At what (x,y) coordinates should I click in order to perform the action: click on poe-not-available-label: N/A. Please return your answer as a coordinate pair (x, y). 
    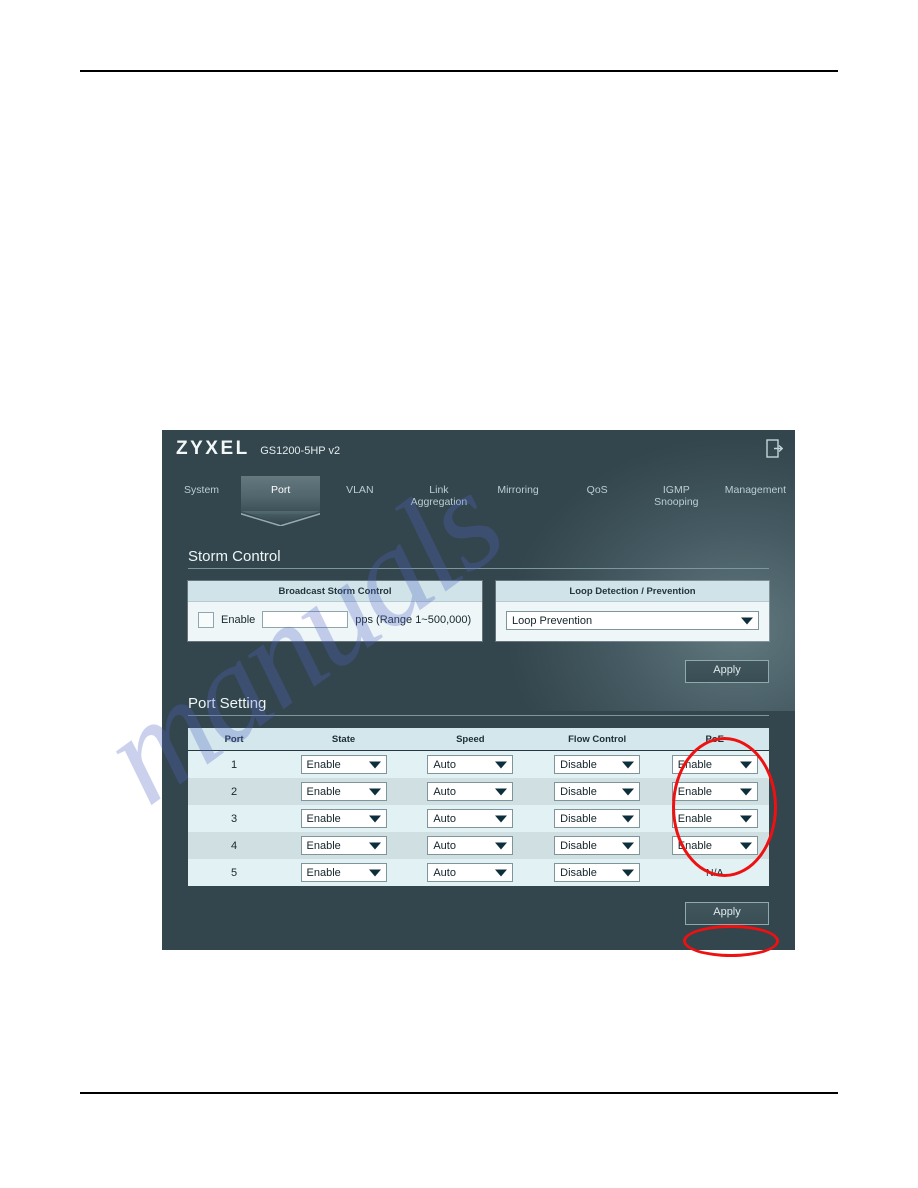
    Looking at the image, I should click on (715, 872).